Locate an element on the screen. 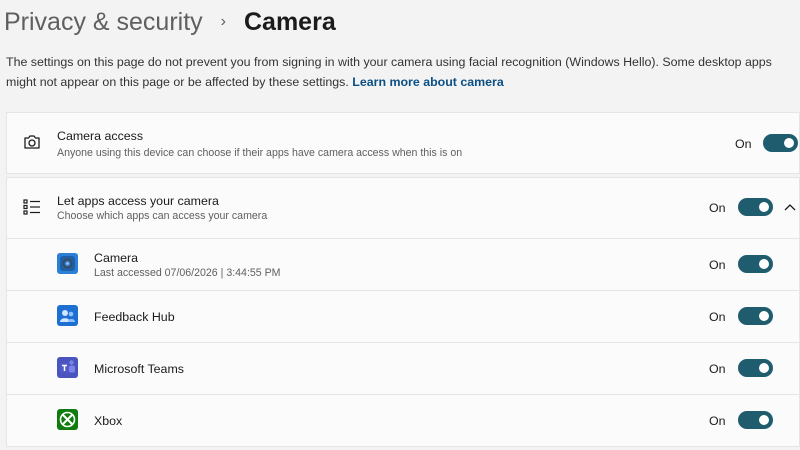  app-state-camera: On is located at coordinates (717, 265).